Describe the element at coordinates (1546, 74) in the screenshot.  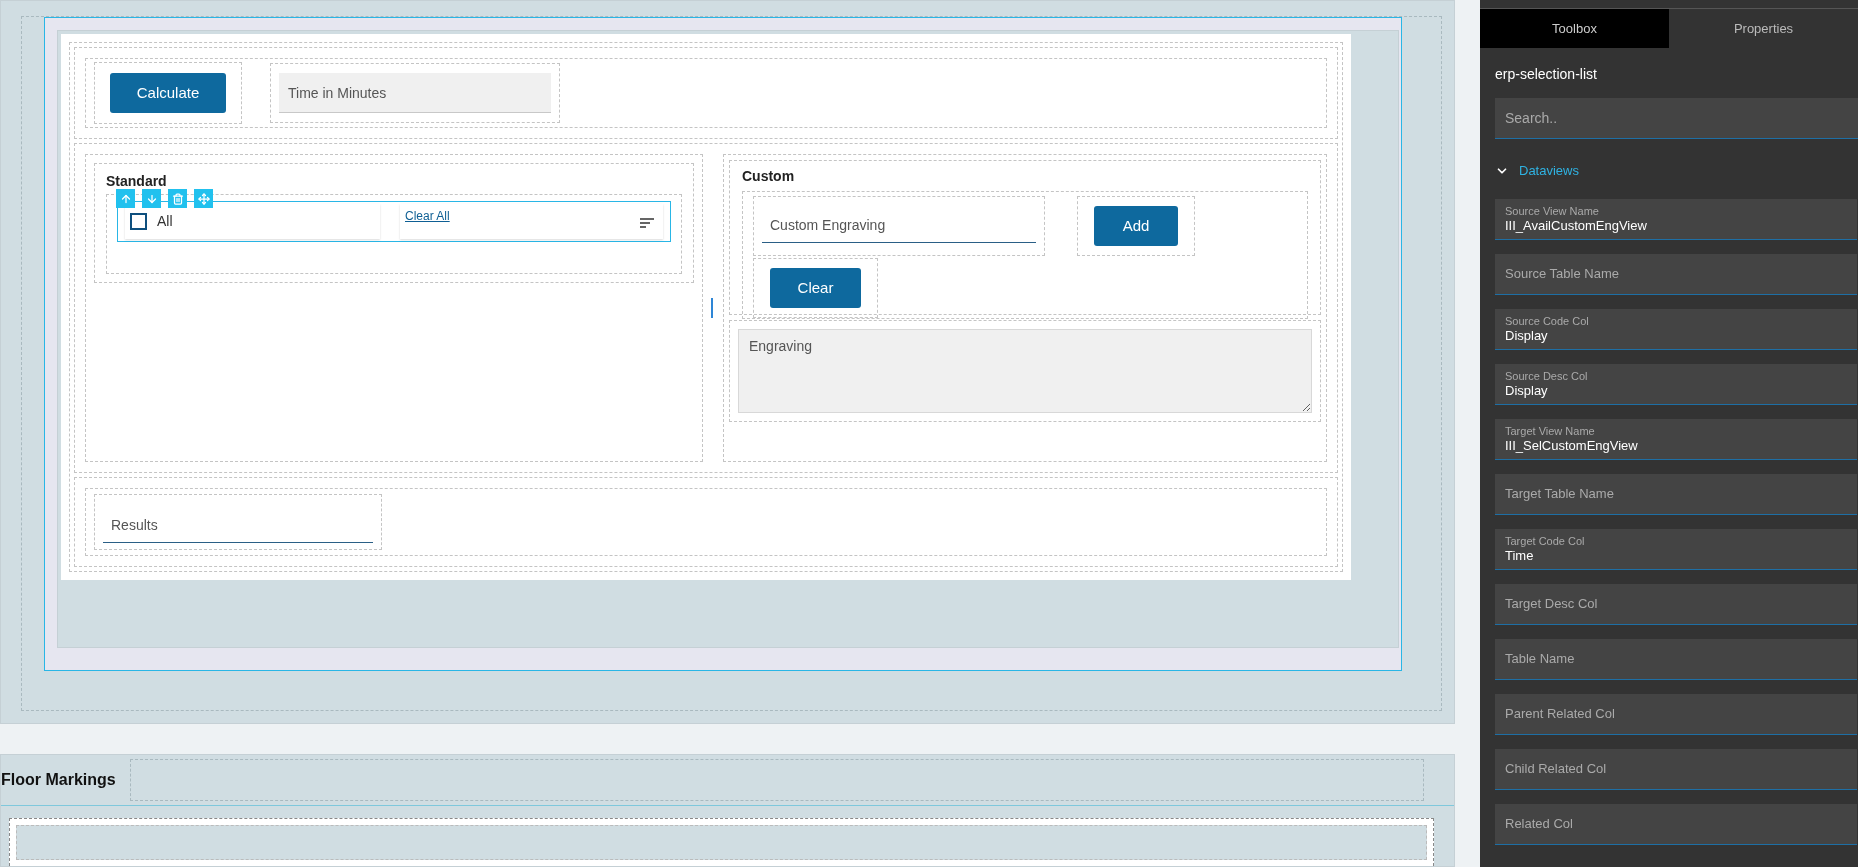
I see `component-name: erp-selection-list` at that location.